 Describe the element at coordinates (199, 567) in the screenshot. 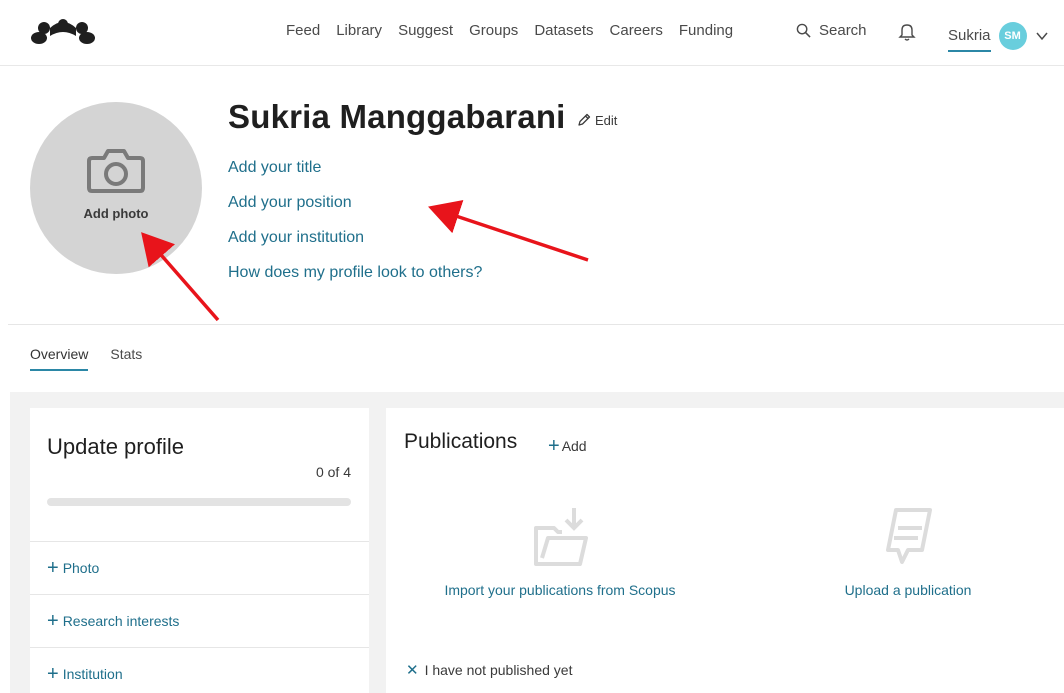

I see `add-photo-item: + Photo` at that location.